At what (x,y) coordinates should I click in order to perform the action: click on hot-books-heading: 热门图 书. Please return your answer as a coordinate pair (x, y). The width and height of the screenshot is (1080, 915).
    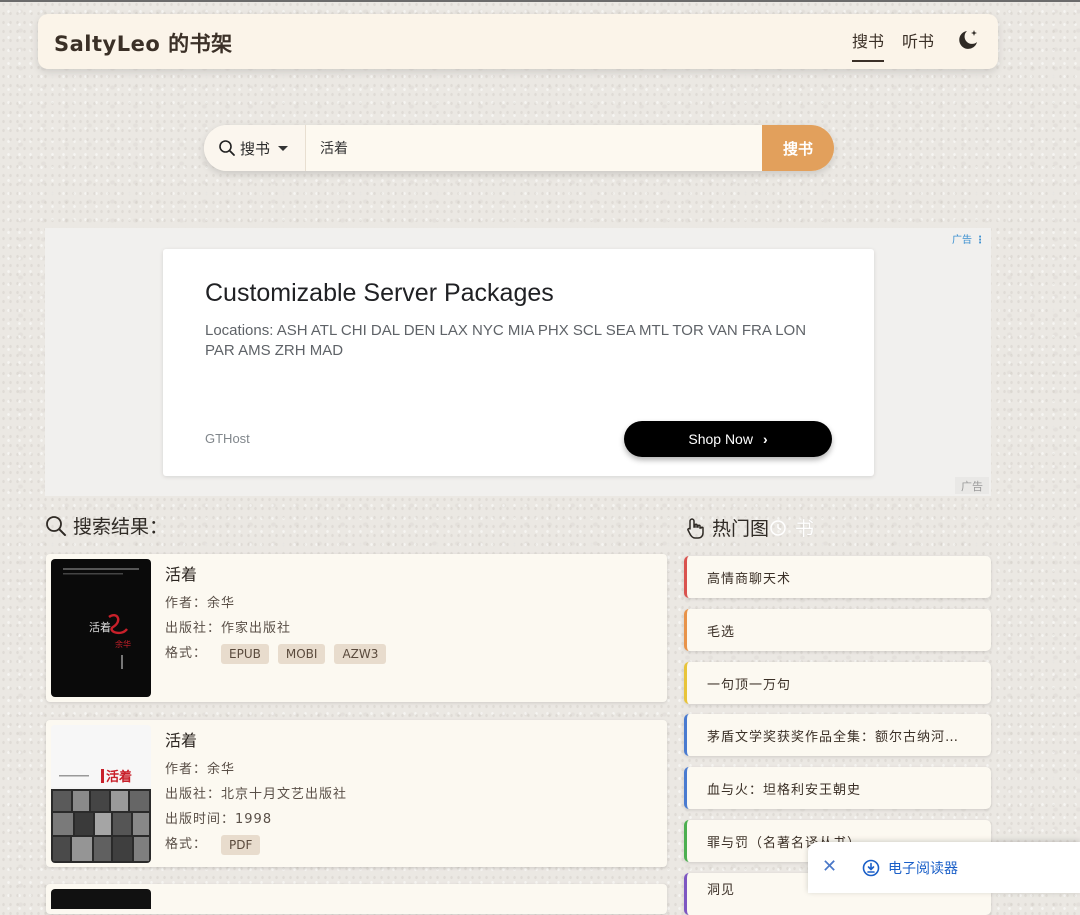
    Looking at the image, I should click on (750, 527).